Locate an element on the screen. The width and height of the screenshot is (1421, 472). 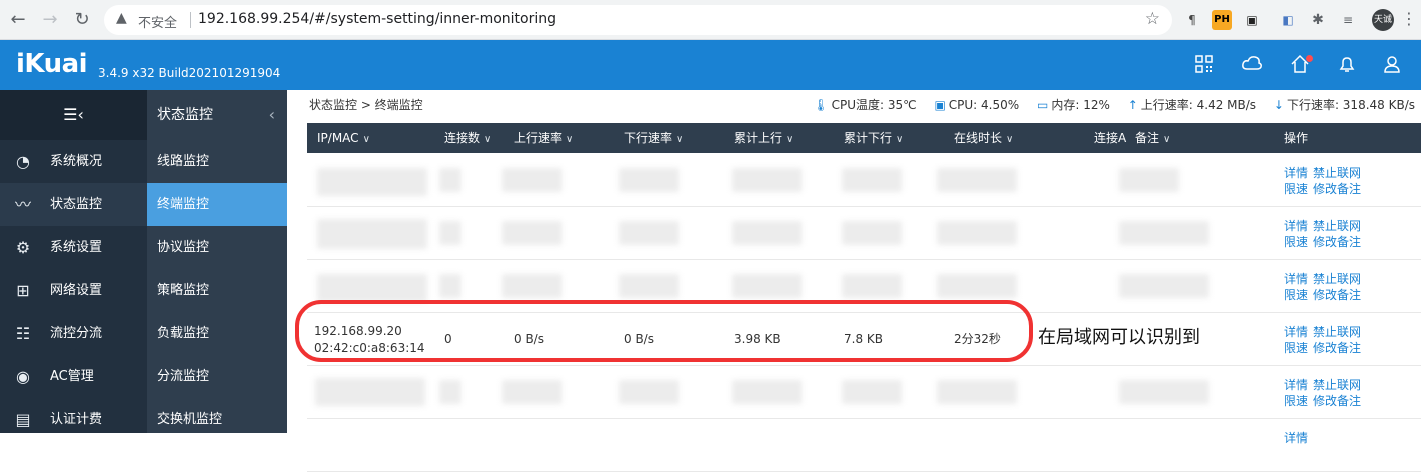
divider is located at coordinates (190, 20).